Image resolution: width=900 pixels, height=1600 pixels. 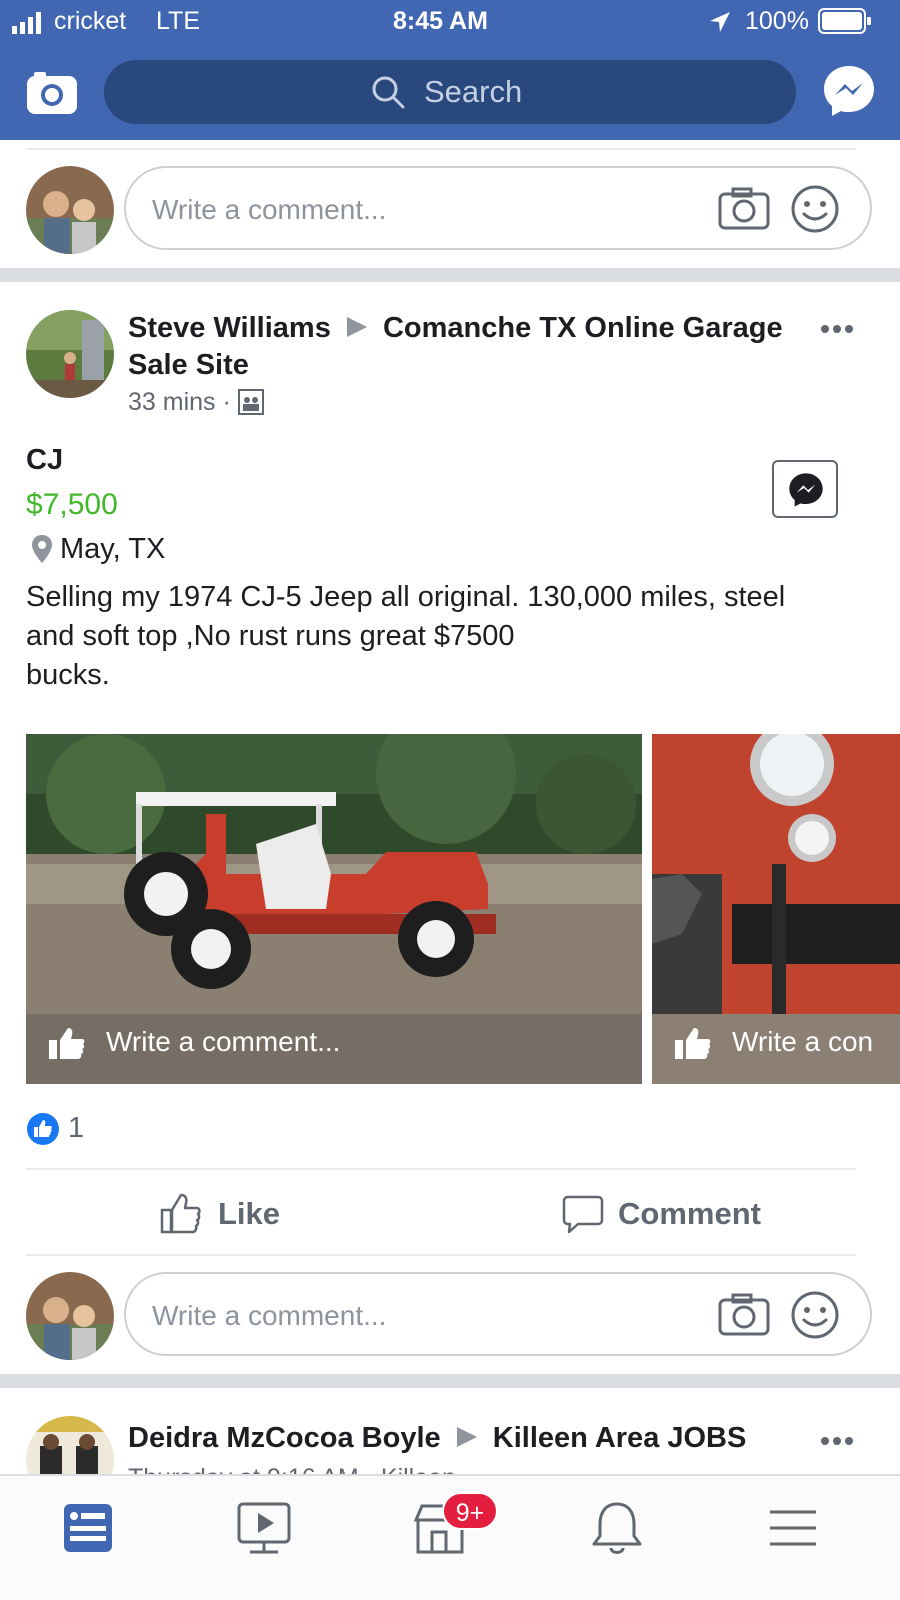 I want to click on comment-label: Comment, so click(x=689, y=1213).